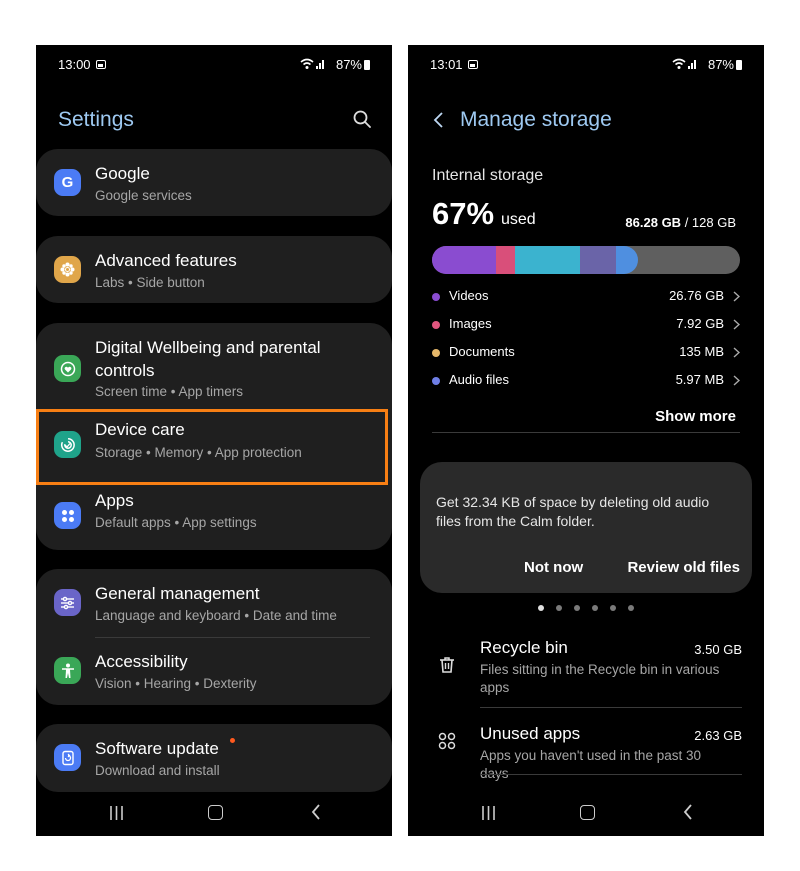 This screenshot has width=800, height=871. I want to click on section-label: Internal storage, so click(488, 175).